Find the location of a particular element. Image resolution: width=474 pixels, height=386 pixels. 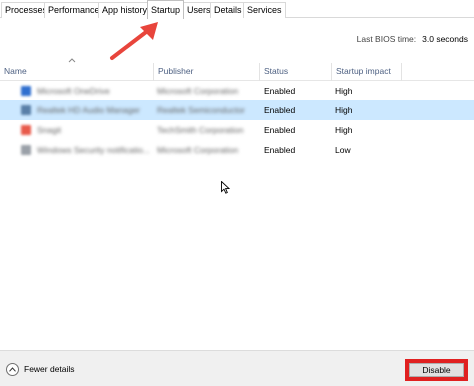

row-publisher: TechSmith Corporation is located at coordinates (200, 130).